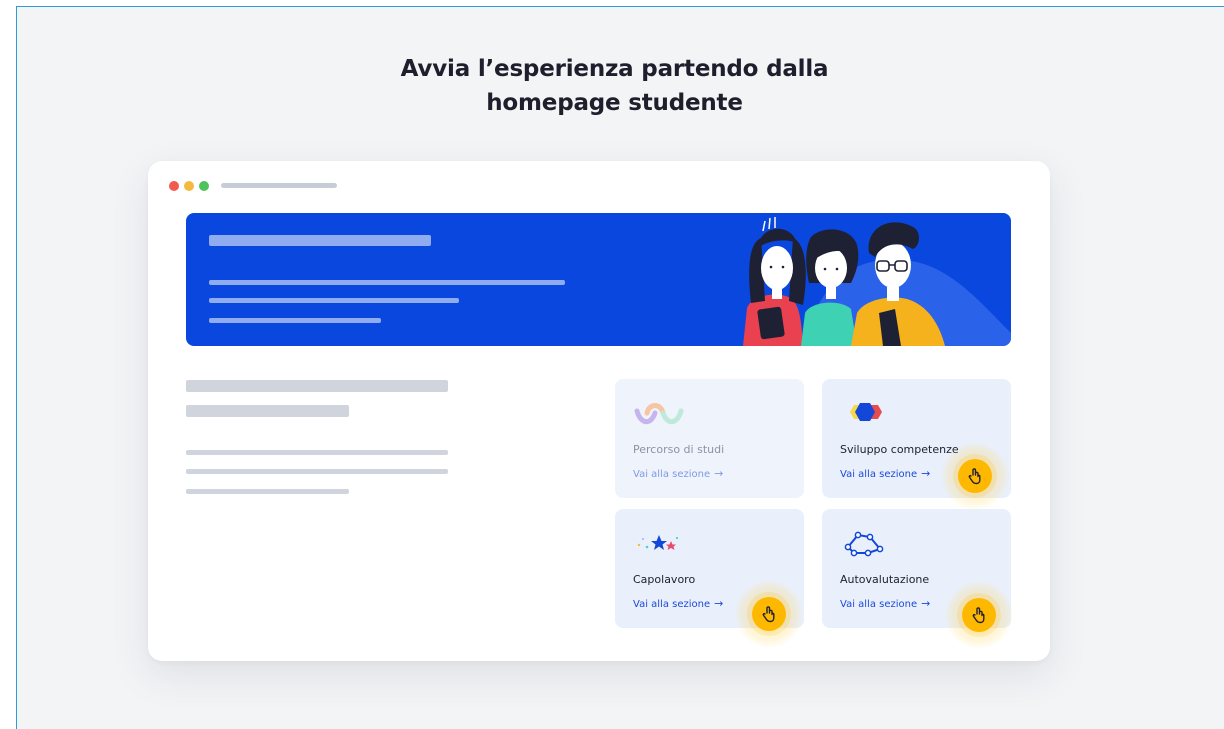  What do you see at coordinates (877, 281) in the screenshot?
I see `students-illustration` at bounding box center [877, 281].